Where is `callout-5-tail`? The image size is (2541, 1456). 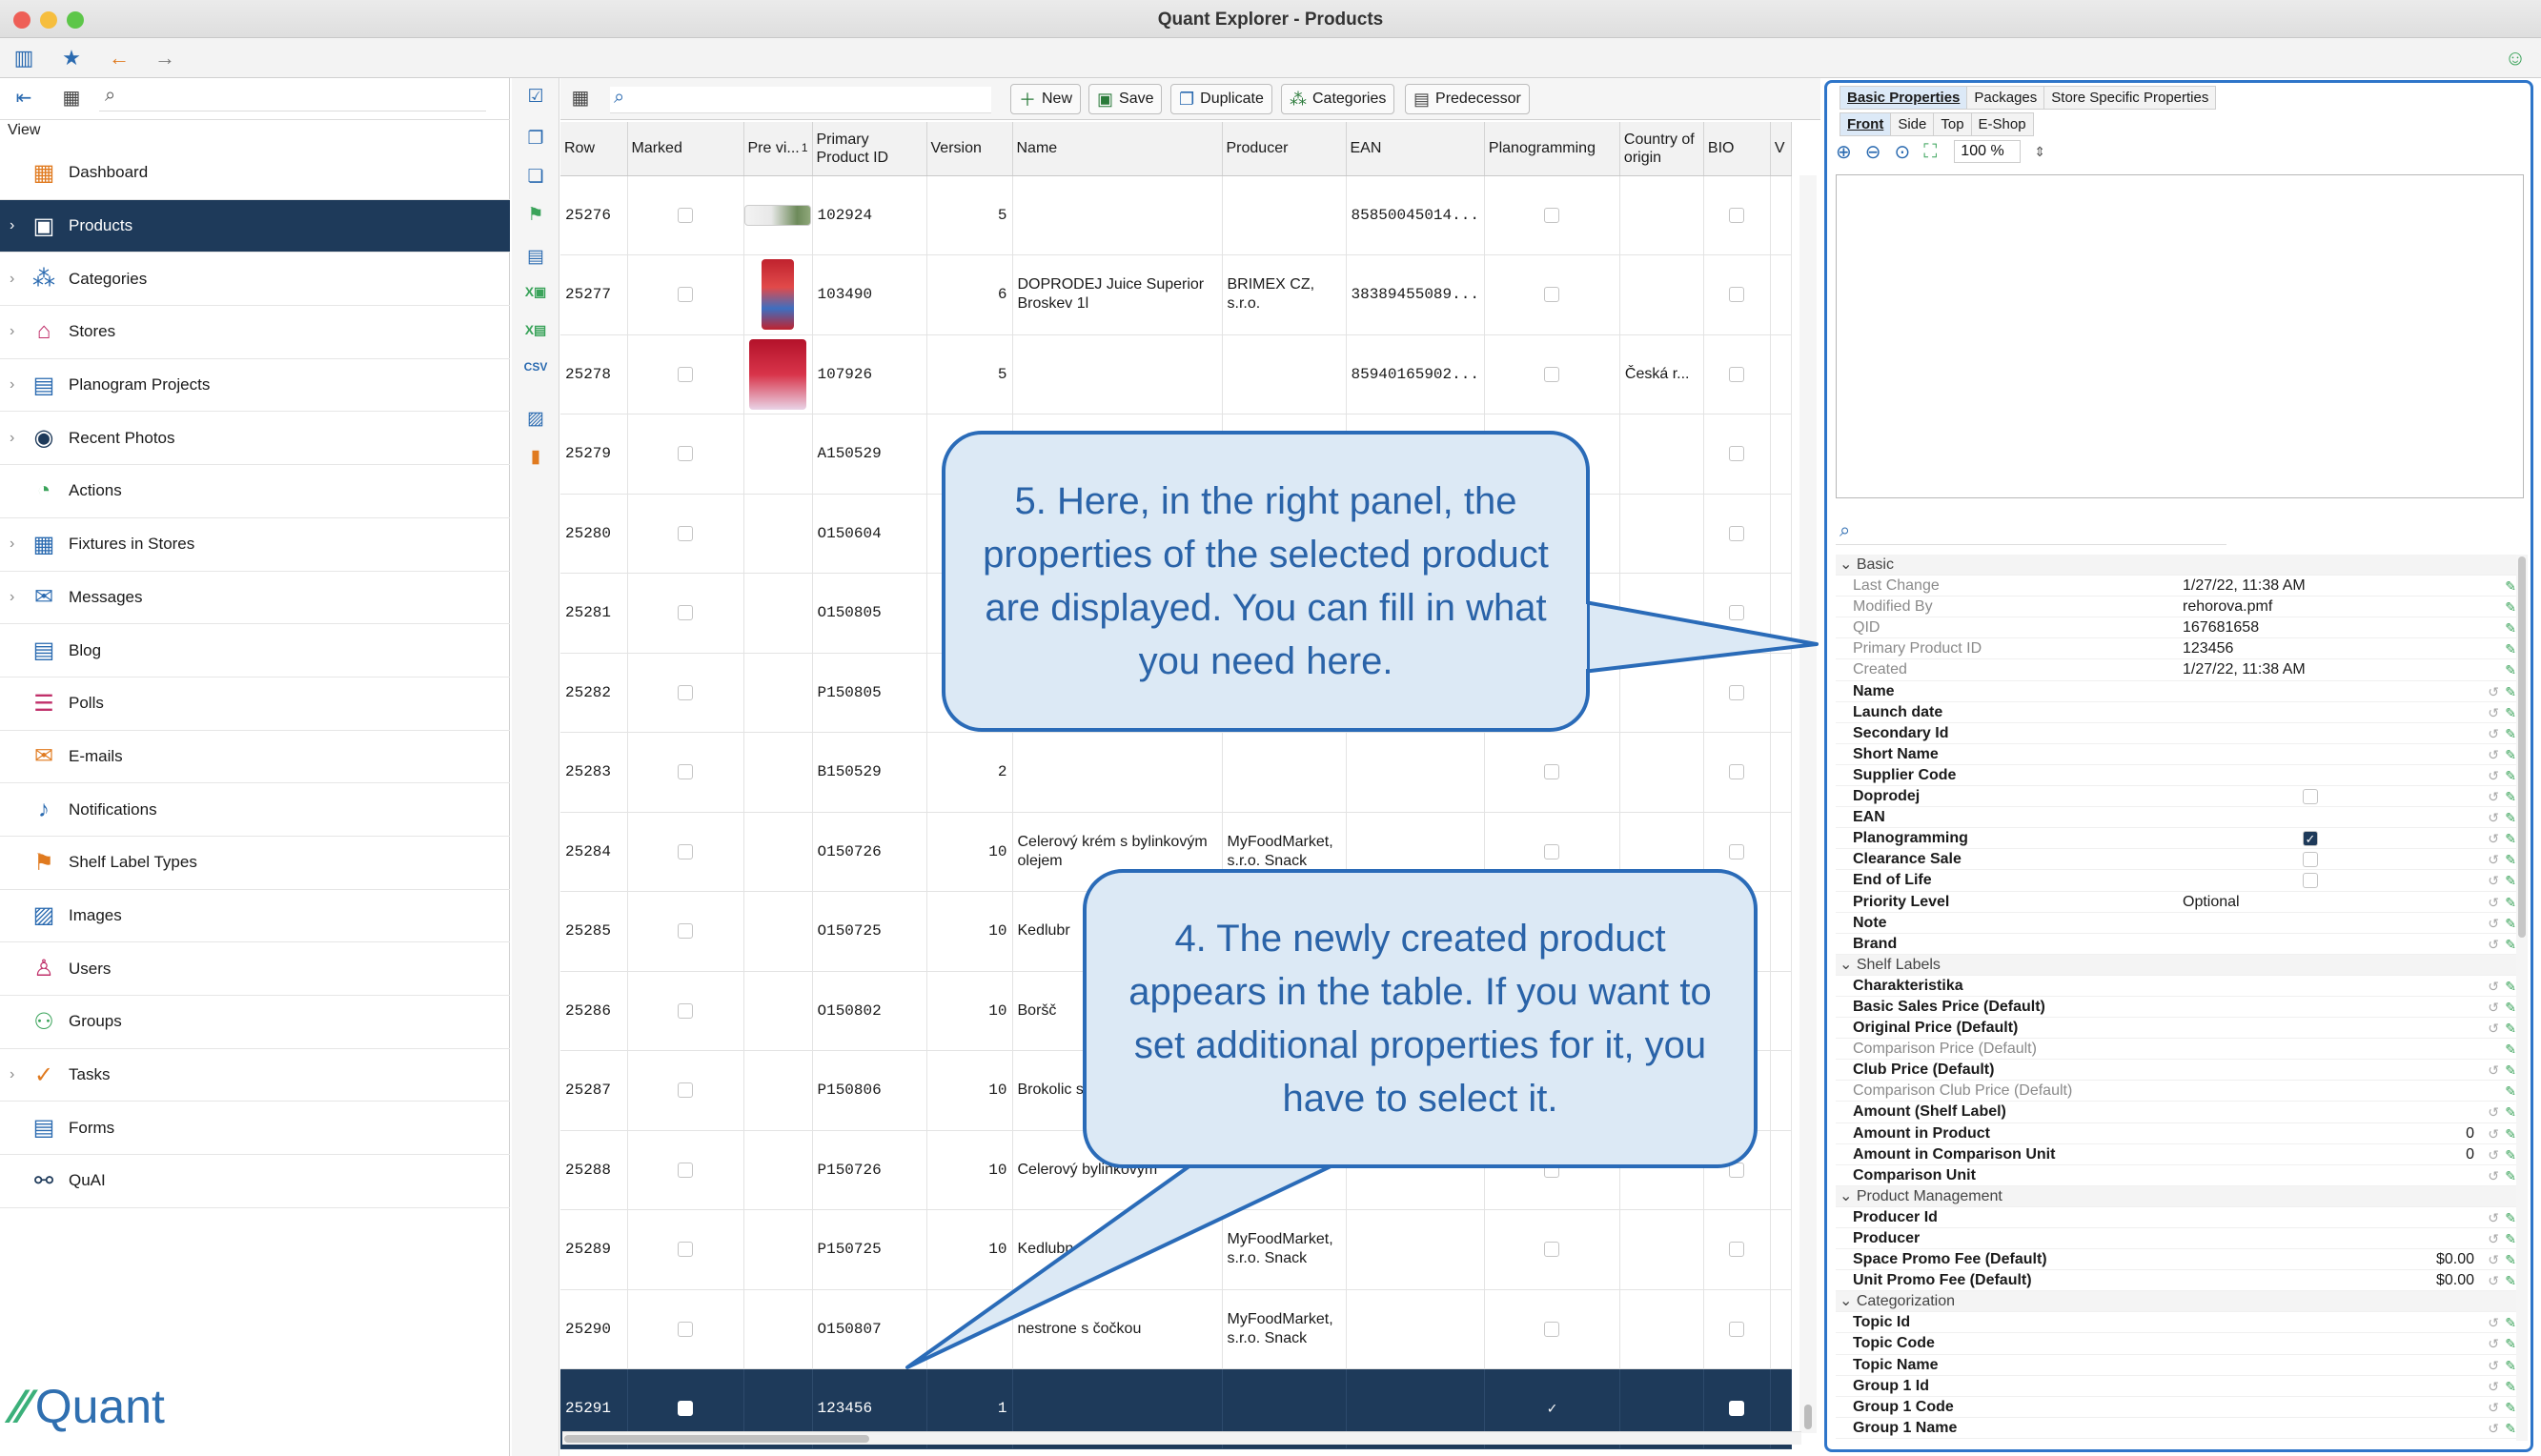
callout-5-tail is located at coordinates (1696, 636).